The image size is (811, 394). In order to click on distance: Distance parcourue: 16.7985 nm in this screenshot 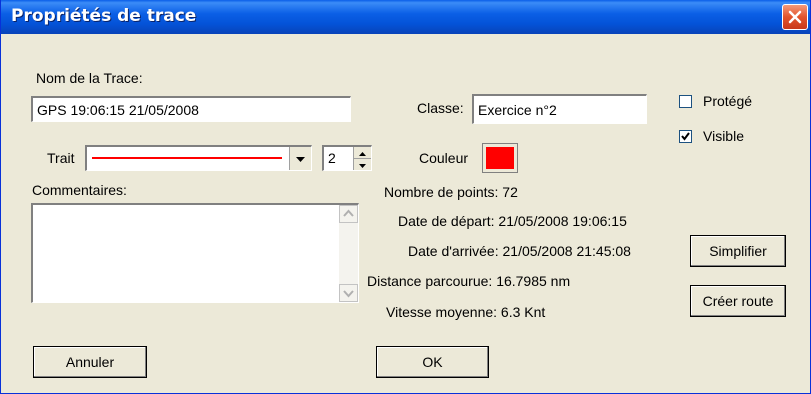, I will do `click(468, 281)`.